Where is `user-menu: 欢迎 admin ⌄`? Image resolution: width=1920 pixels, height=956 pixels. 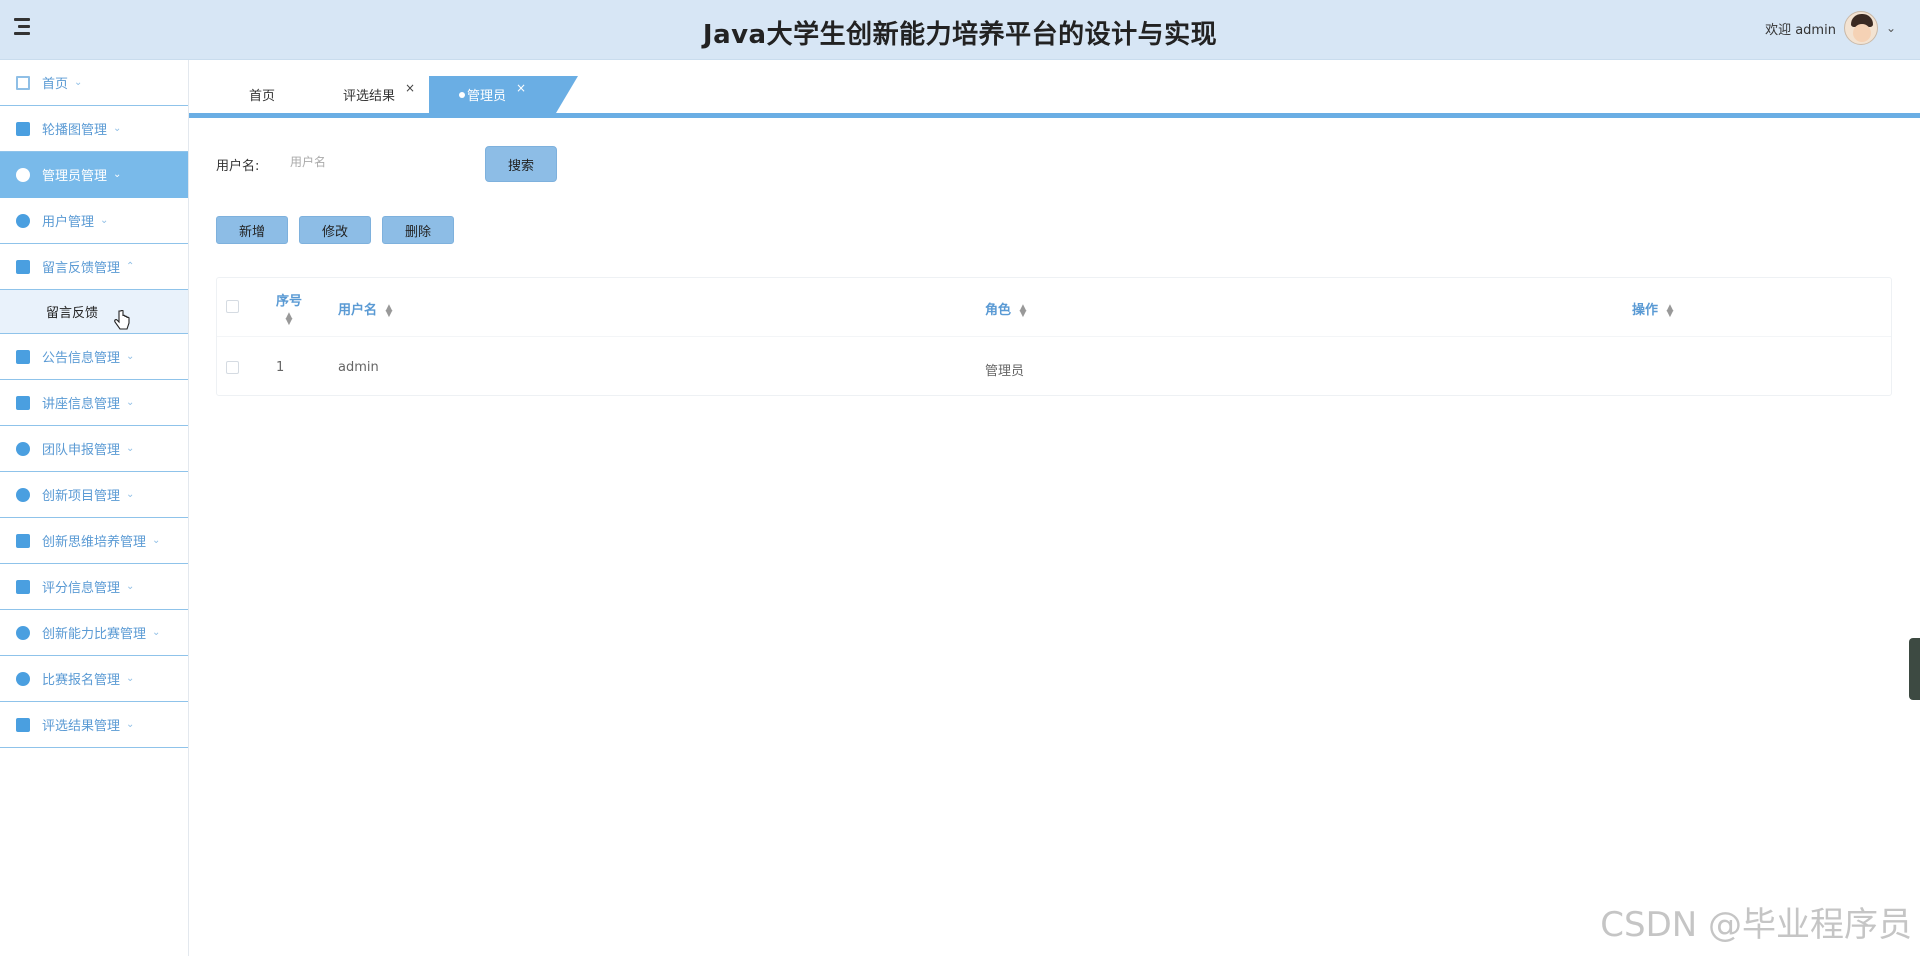
user-menu: 欢迎 admin ⌄ is located at coordinates (1830, 28).